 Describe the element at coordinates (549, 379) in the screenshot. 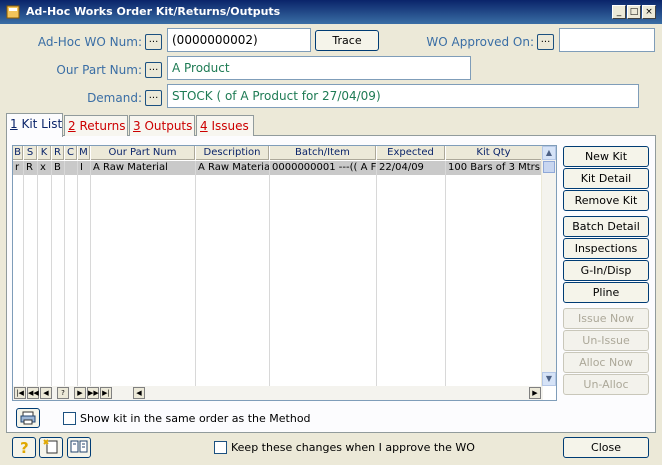

I see `scroll-down-arrow-icon: ▼` at that location.